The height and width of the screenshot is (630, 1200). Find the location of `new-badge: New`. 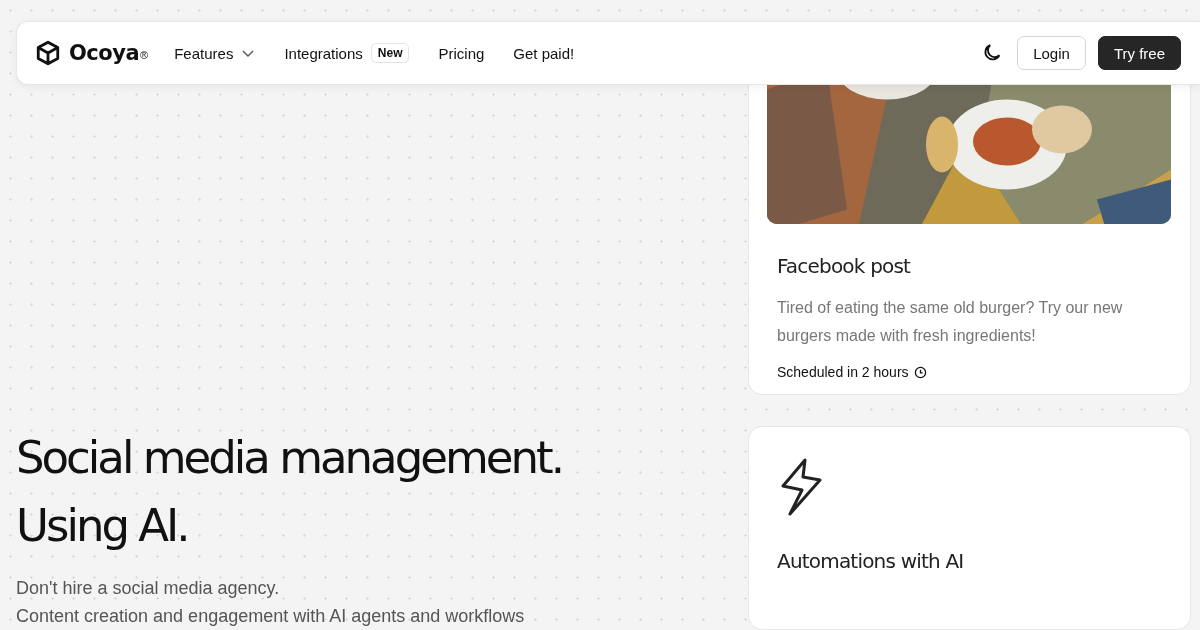

new-badge: New is located at coordinates (390, 53).